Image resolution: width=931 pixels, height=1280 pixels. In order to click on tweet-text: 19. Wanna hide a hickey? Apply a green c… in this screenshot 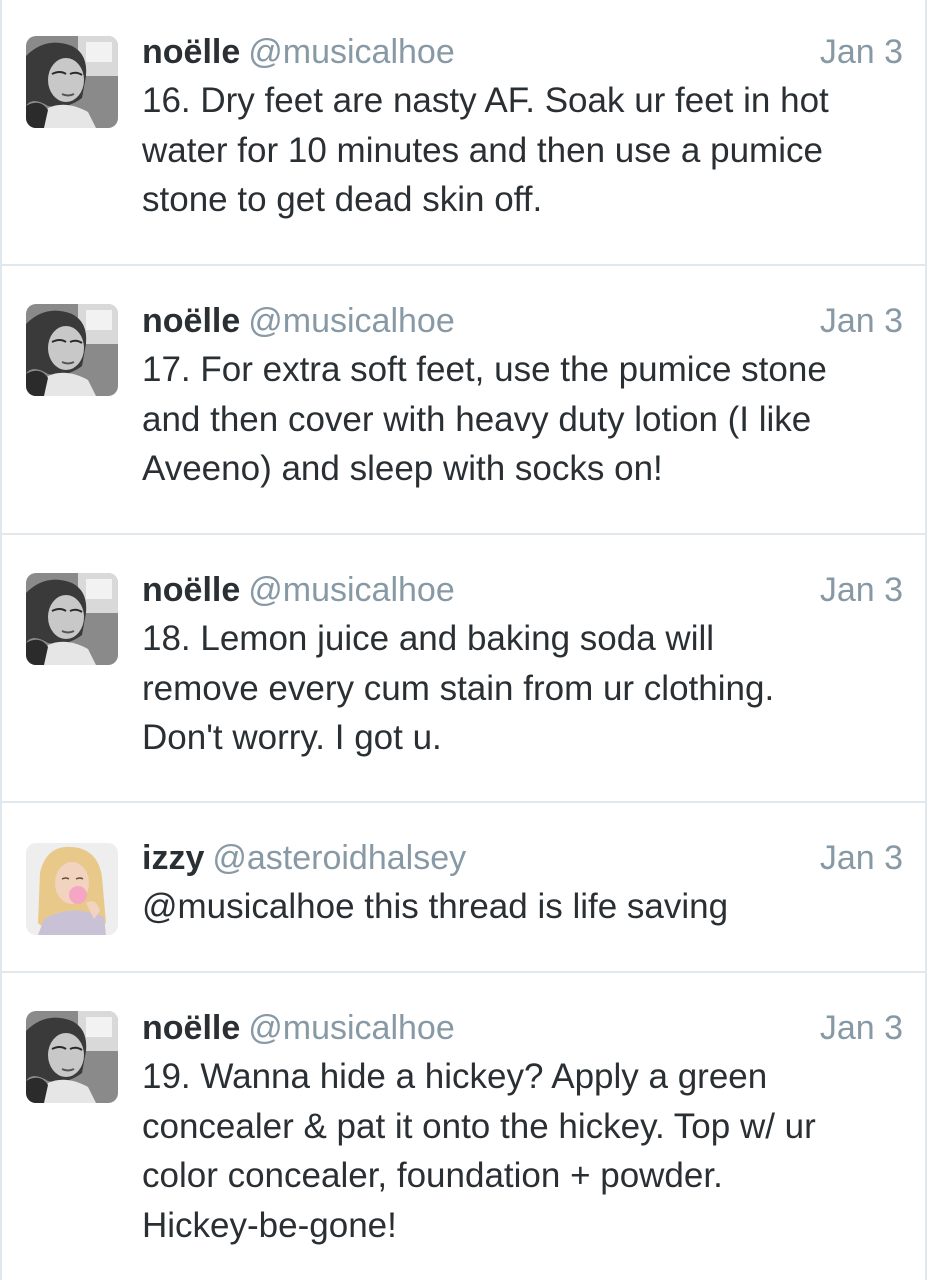, I will do `click(479, 1151)`.